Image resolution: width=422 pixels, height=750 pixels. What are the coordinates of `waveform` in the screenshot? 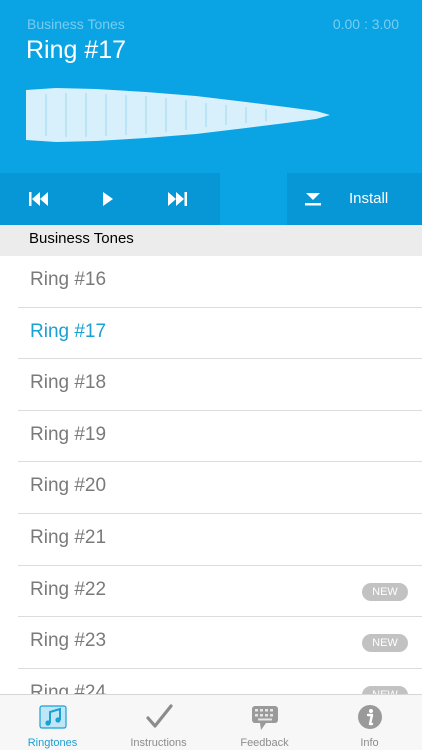 It's located at (178, 115).